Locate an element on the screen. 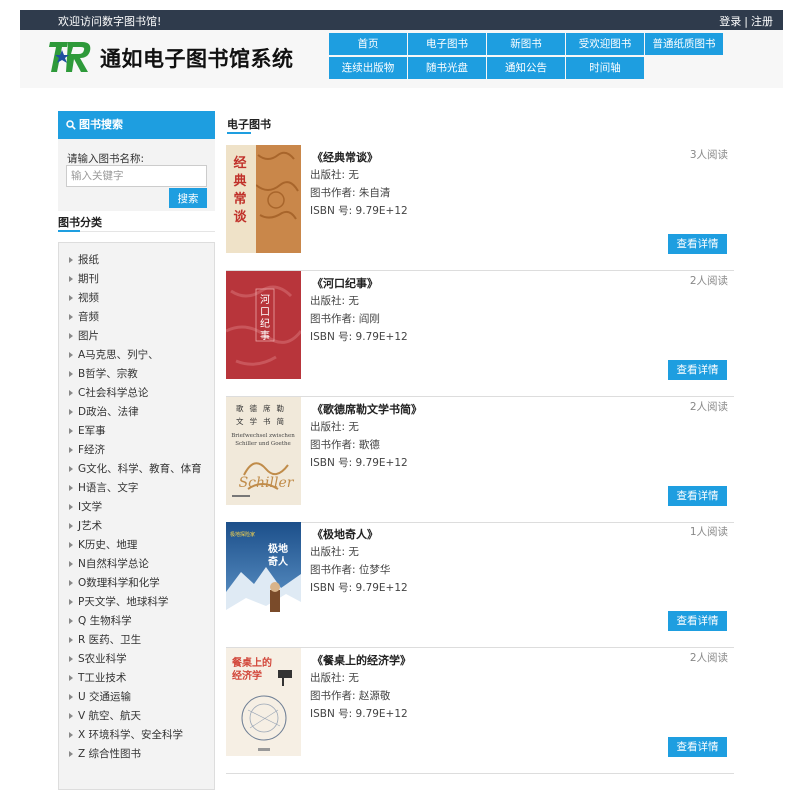 This screenshot has width=800, height=800. book-title: 《歌德席勒文学书简》 is located at coordinates (367, 409).